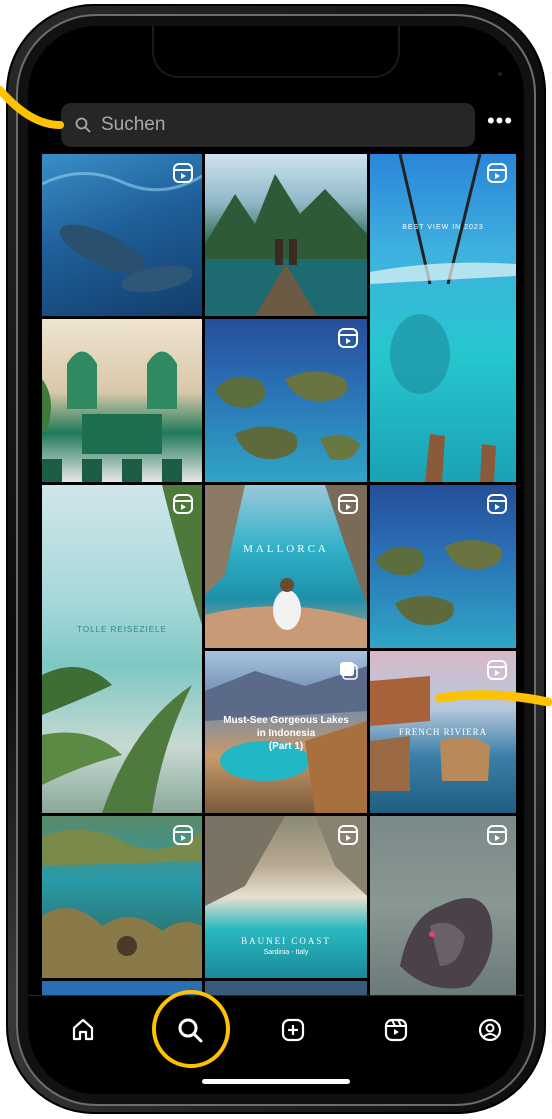 The width and height of the screenshot is (552, 1119). What do you see at coordinates (122, 649) in the screenshot?
I see `grid-tile-tropical-beach: TOLLE REISEZIELE` at bounding box center [122, 649].